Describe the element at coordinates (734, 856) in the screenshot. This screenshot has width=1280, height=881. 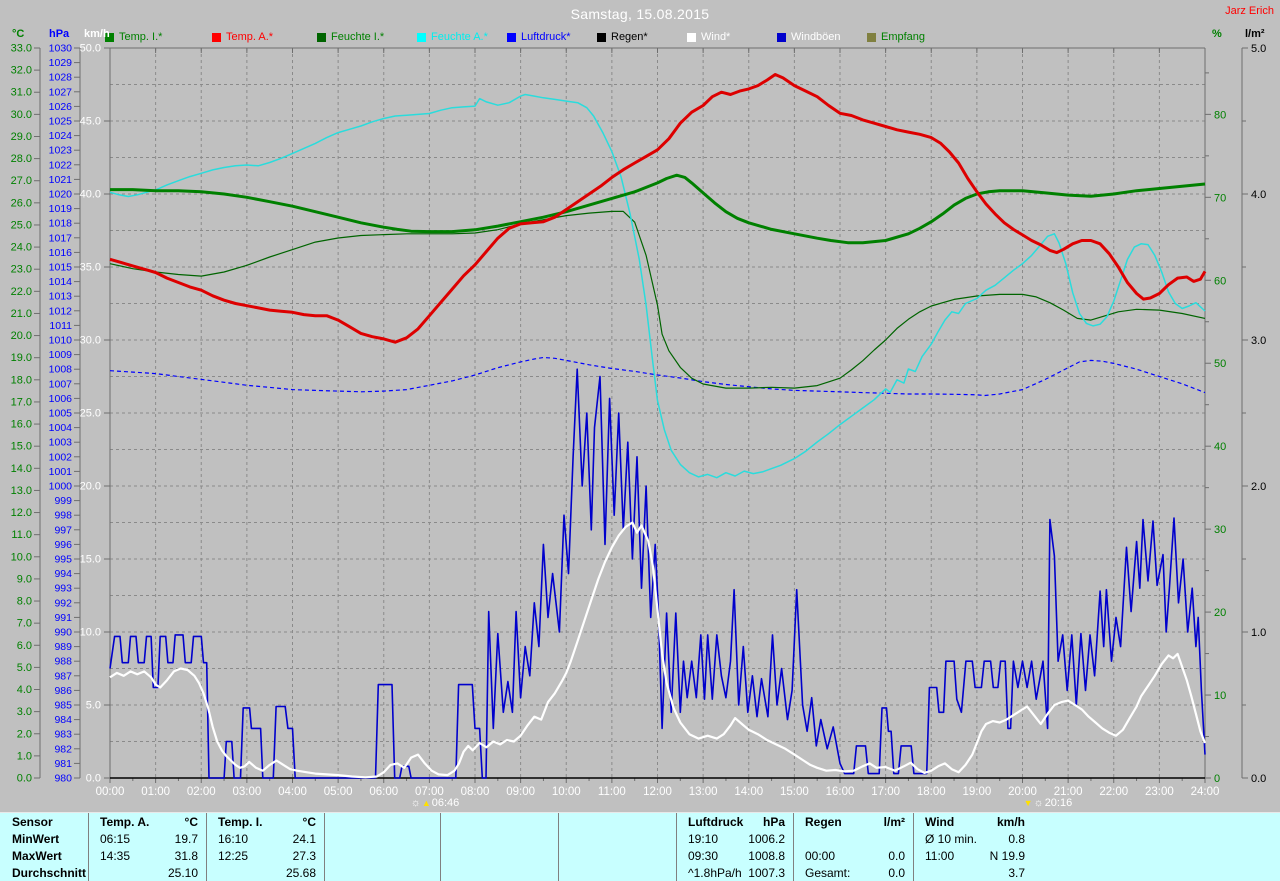
I see `table-cell: 09:30 1008.8` at that location.